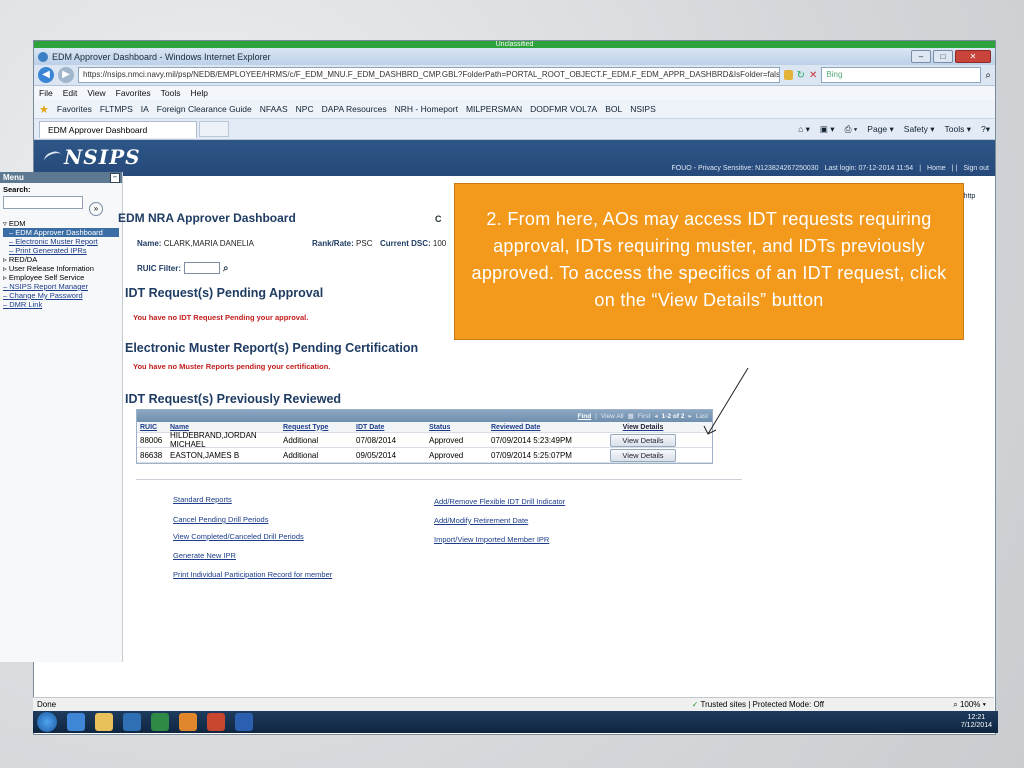 The height and width of the screenshot is (768, 1024). I want to click on callout-pointer-arrow, so click(726, 401).